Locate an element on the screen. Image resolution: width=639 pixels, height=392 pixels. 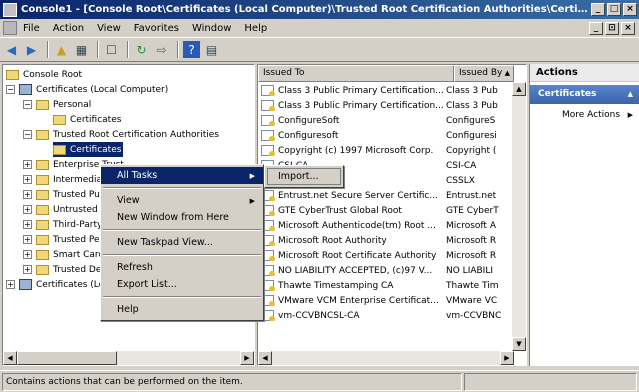
column-issued-by: Issued By ▲ is located at coordinates (484, 73).